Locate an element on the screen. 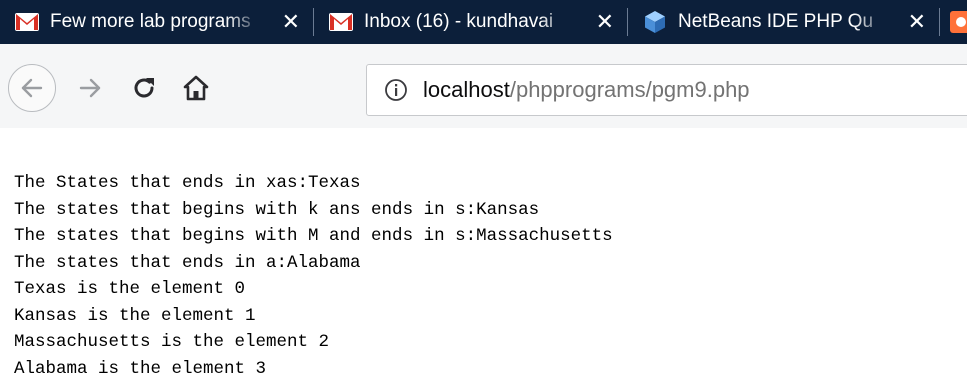 This screenshot has height=382, width=967. tab-partial is located at coordinates (953, 22).